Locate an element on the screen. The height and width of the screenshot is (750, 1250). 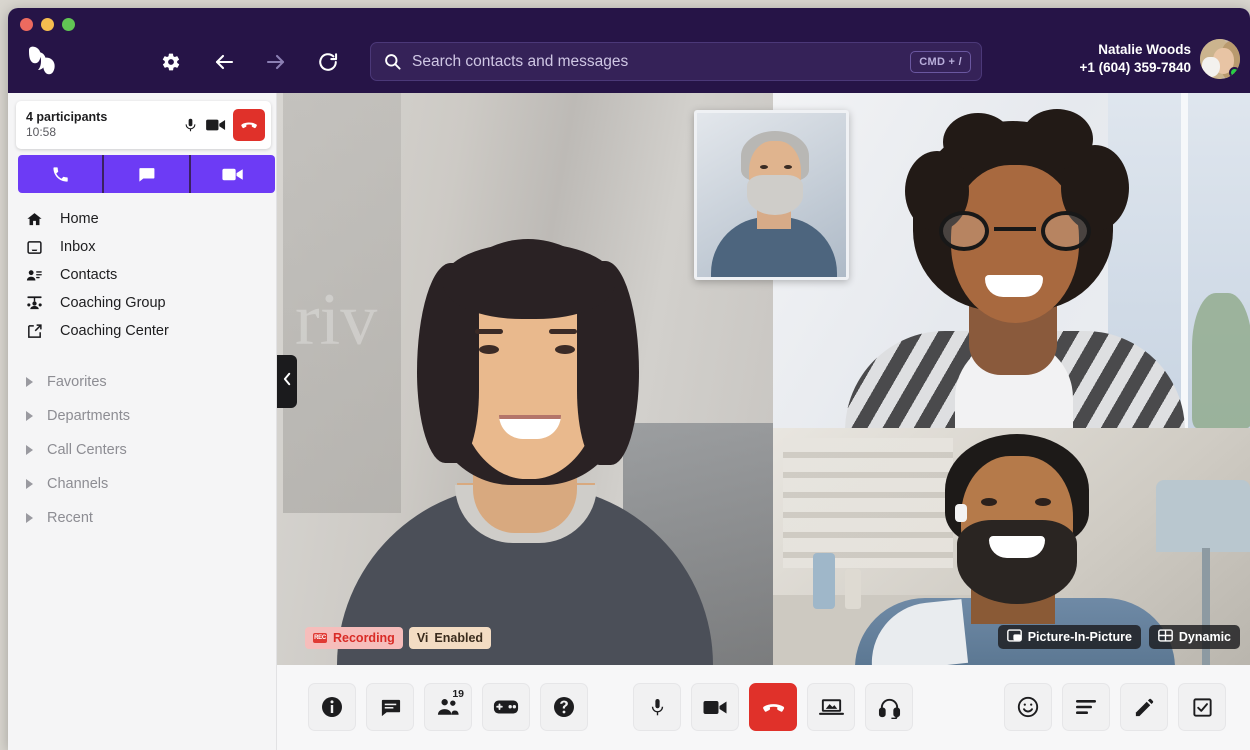
pip-label: Picture-In-Picture is located at coordinates (1079, 637).